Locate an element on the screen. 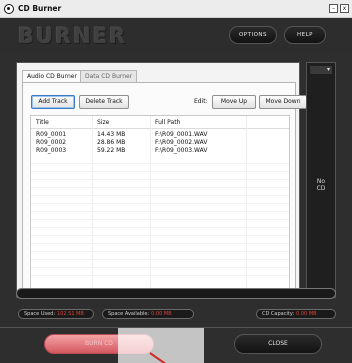 Image resolution: width=352 pixels, height=363 pixels. edit-label: Edit: is located at coordinates (201, 101).